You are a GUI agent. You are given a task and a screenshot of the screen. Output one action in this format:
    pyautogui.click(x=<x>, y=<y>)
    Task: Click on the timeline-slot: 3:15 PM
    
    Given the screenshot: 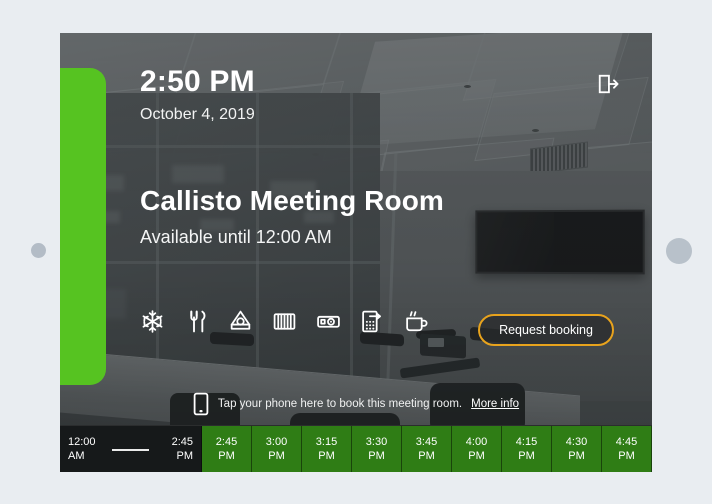 What is the action you would take?
    pyautogui.click(x=327, y=449)
    